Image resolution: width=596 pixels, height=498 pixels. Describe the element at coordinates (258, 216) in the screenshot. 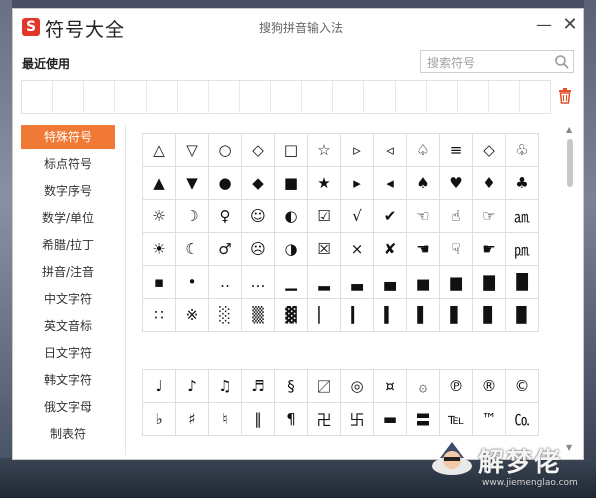

I see `symbol-cell: ☺` at that location.